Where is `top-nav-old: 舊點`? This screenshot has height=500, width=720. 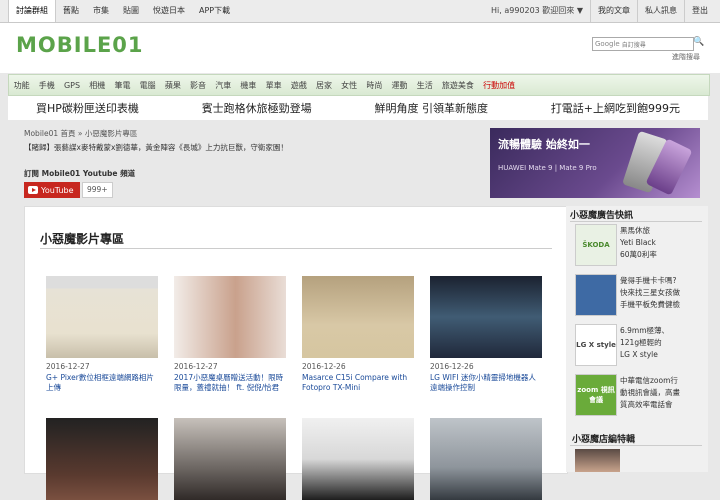 top-nav-old: 舊點 is located at coordinates (71, 11).